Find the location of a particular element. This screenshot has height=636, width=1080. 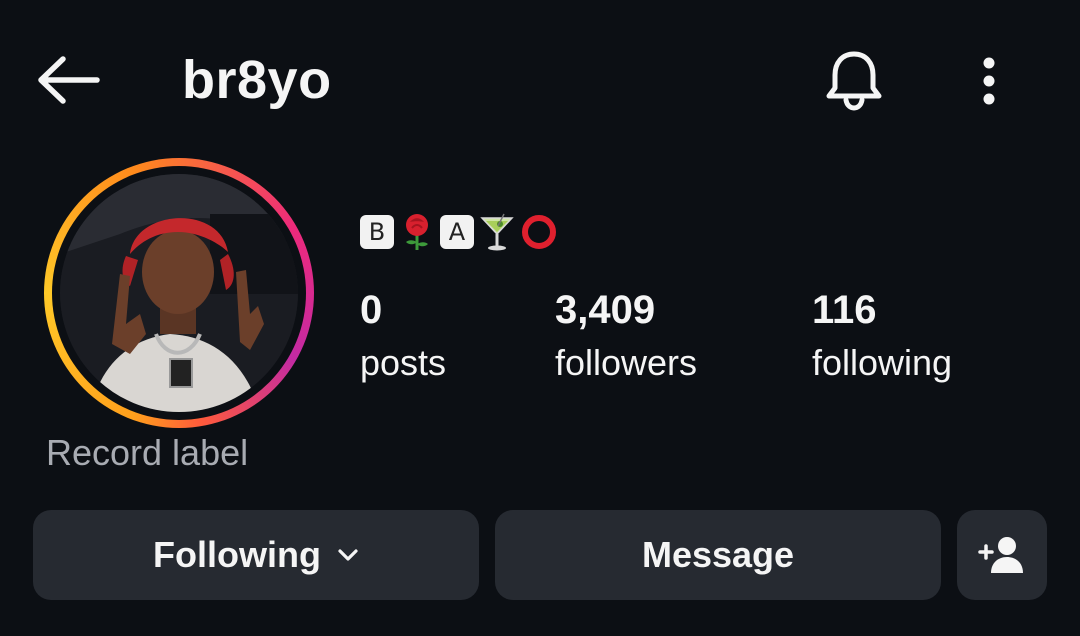

cocktail-glass-emoji is located at coordinates (497, 232).